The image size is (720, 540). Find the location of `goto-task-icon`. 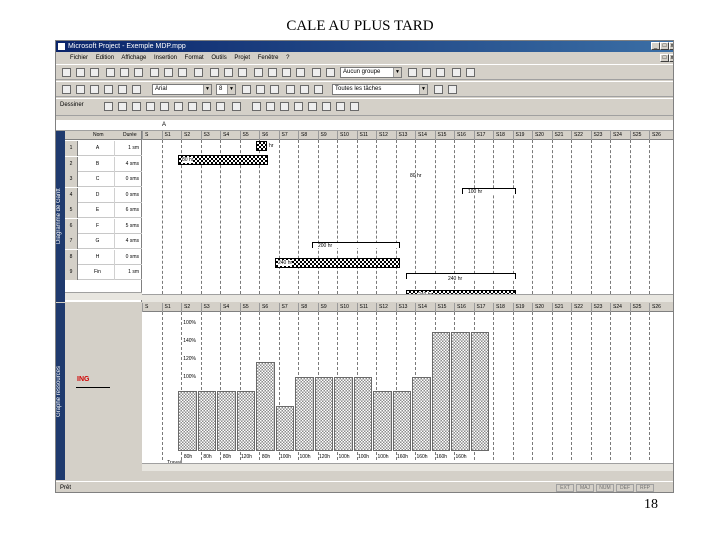

goto-task-icon is located at coordinates (440, 72).